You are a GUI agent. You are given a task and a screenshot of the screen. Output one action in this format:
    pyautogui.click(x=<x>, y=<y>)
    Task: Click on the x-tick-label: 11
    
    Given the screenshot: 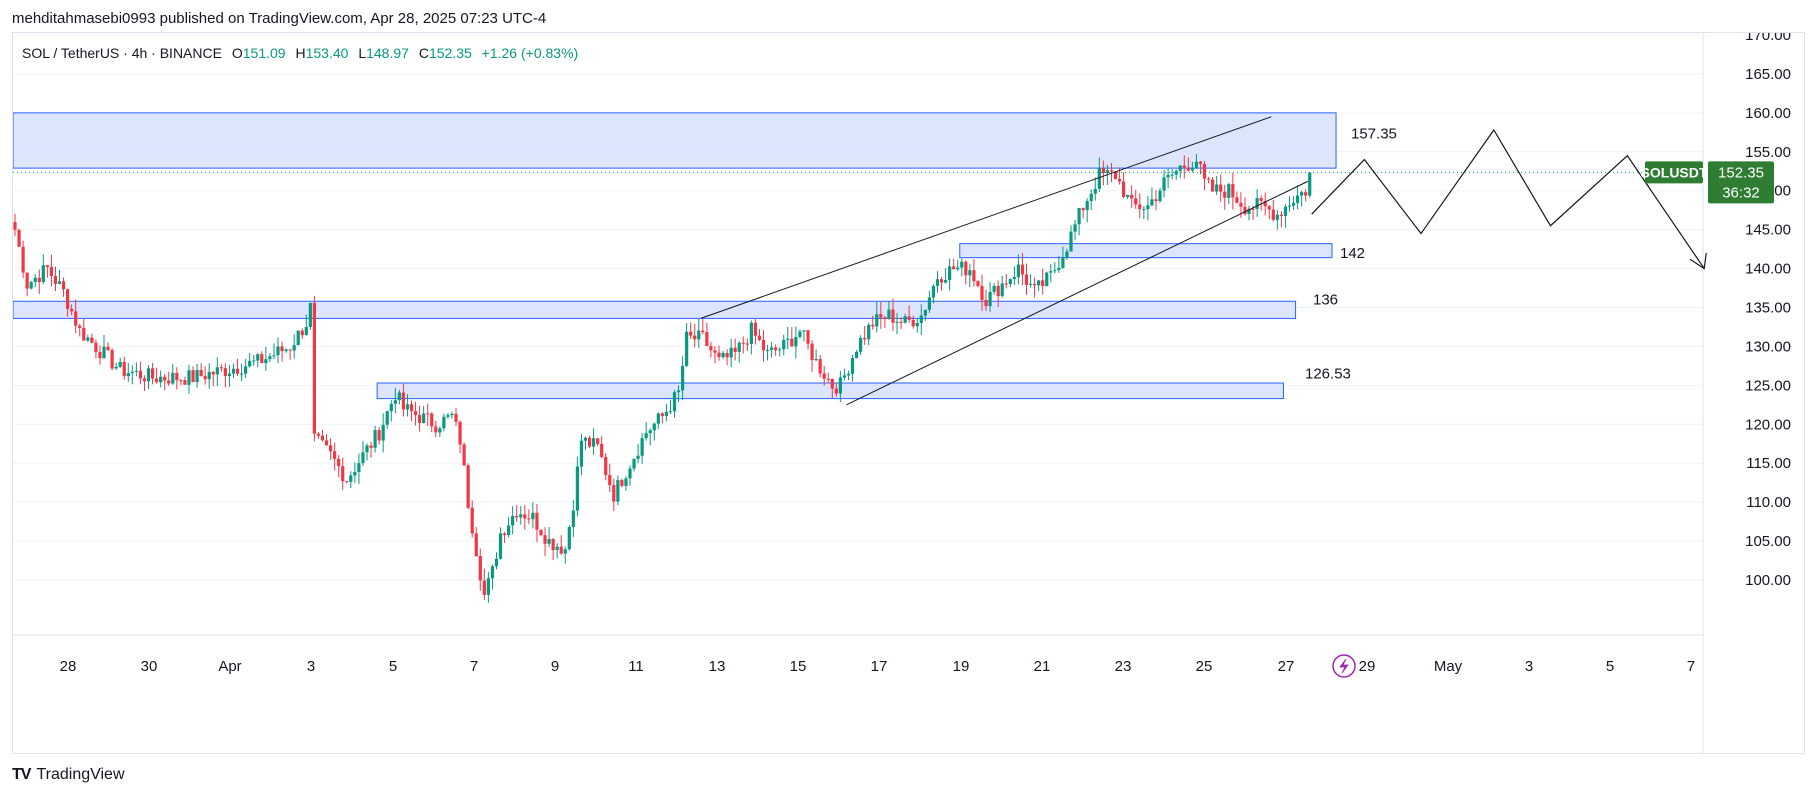 What is the action you would take?
    pyautogui.click(x=636, y=666)
    